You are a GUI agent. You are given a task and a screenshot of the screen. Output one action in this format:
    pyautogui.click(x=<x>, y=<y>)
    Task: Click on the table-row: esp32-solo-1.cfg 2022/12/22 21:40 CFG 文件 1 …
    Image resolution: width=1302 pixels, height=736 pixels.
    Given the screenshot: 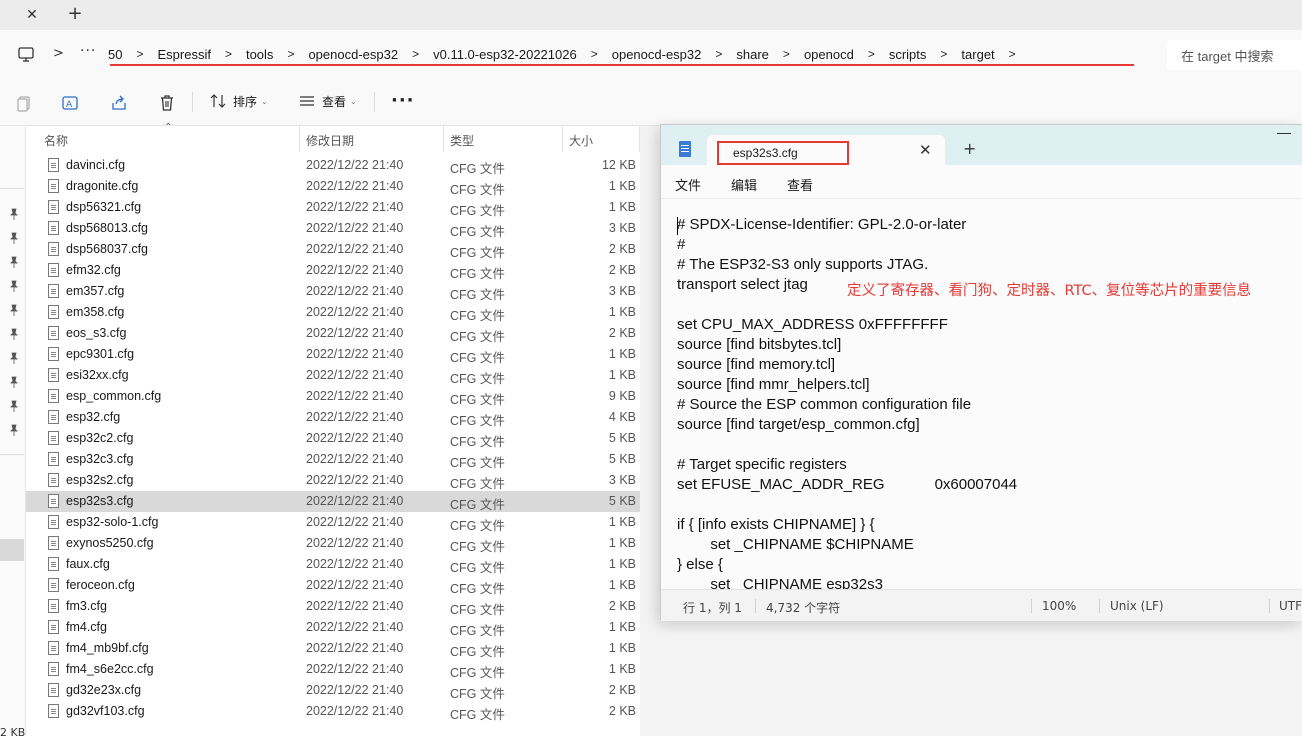 What is the action you would take?
    pyautogui.click(x=333, y=522)
    